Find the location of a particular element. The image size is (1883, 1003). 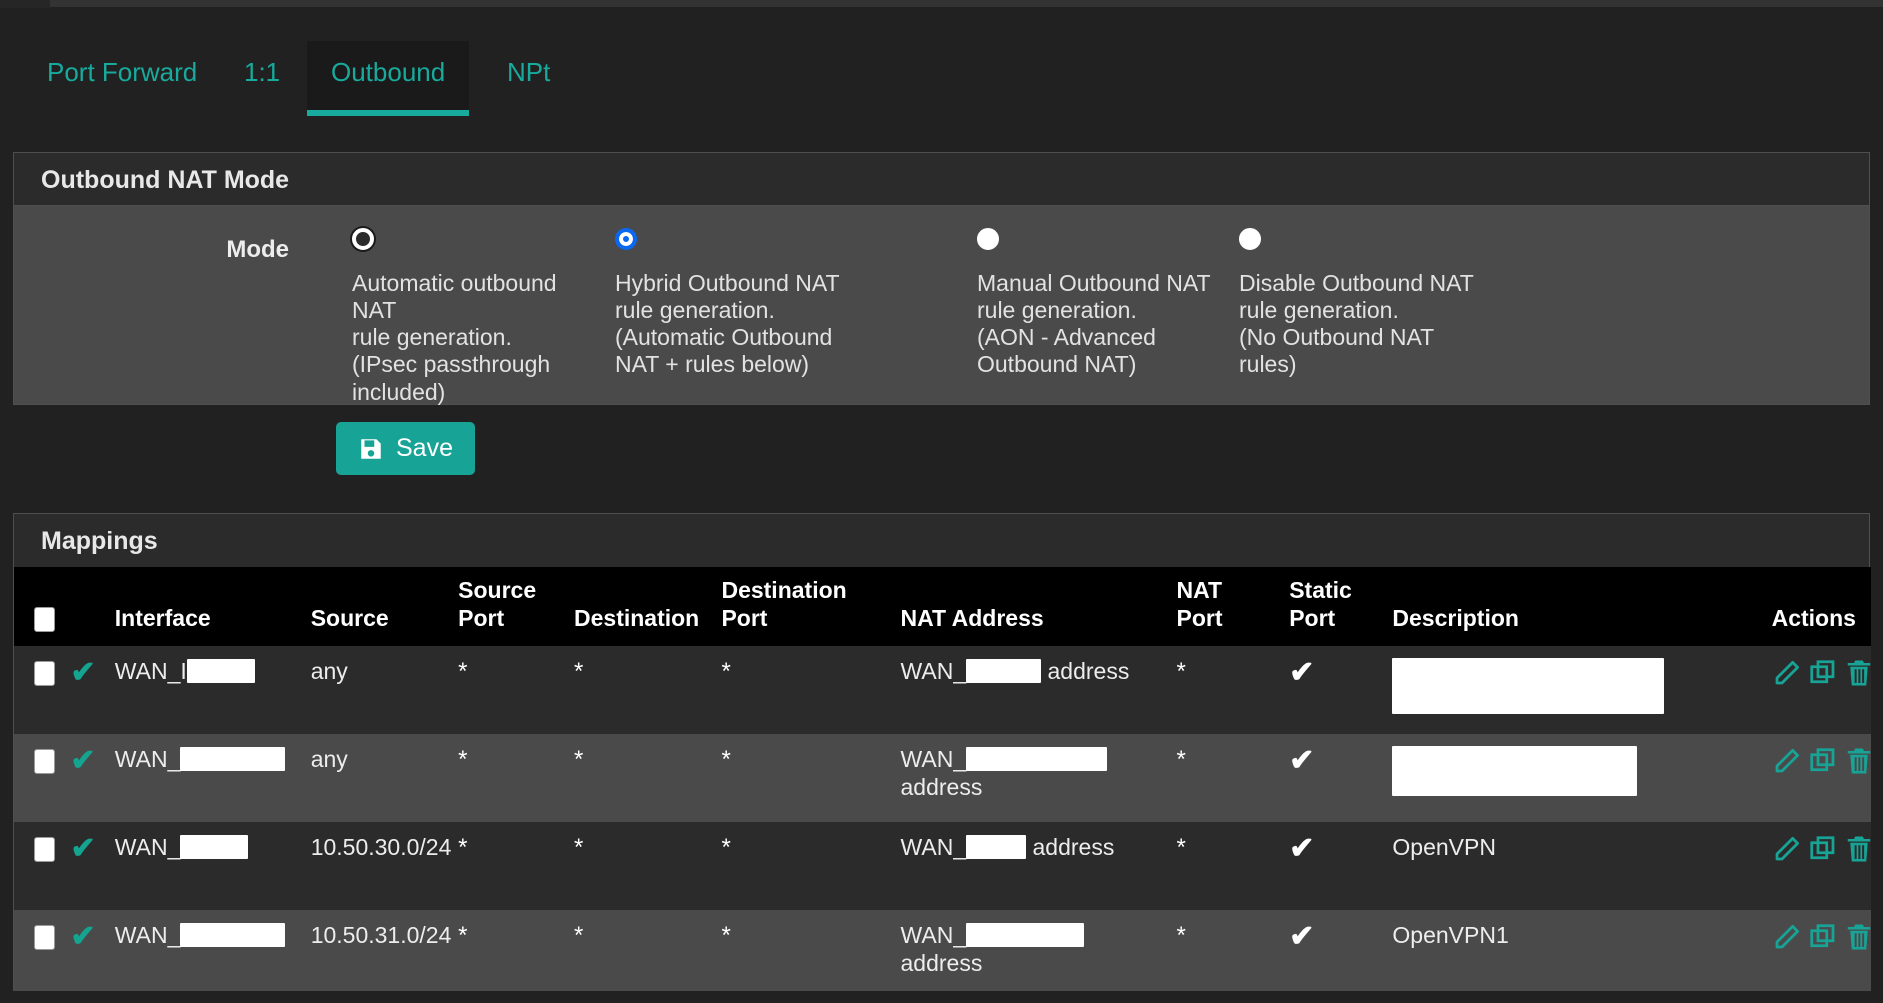

header-description: Description is located at coordinates (1576, 607).